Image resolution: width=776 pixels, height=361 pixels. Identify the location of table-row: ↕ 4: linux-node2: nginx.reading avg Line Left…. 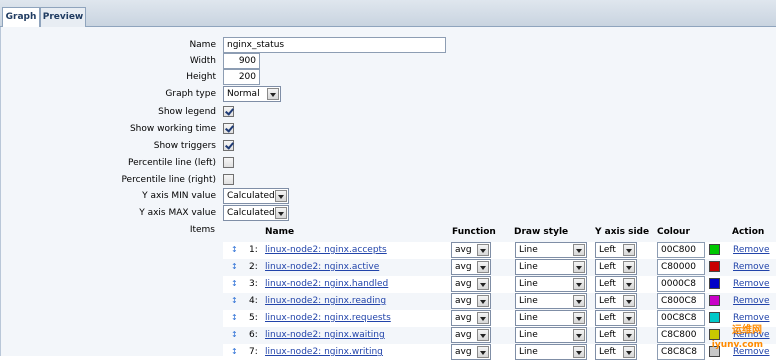
(499, 301).